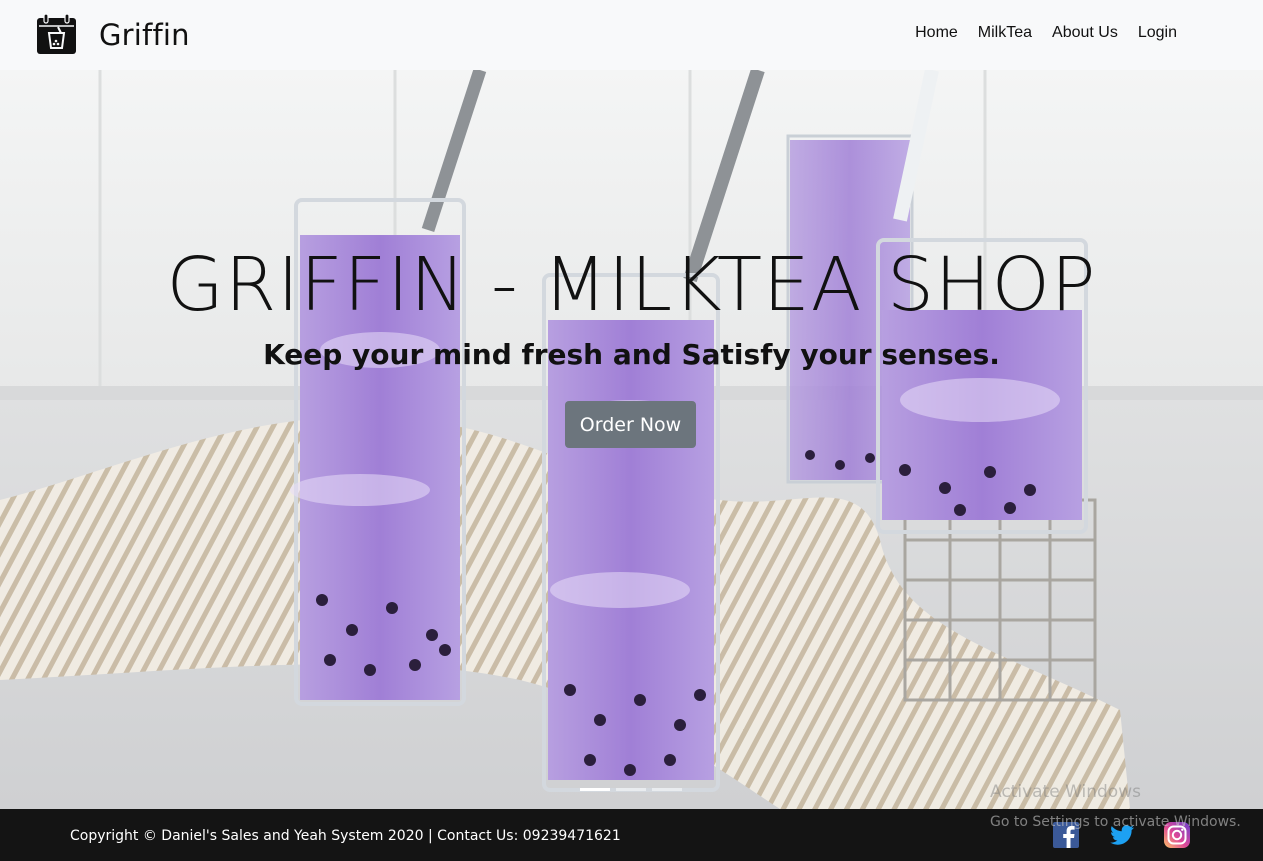  I want to click on calendar-milktea-icon, so click(56, 34).